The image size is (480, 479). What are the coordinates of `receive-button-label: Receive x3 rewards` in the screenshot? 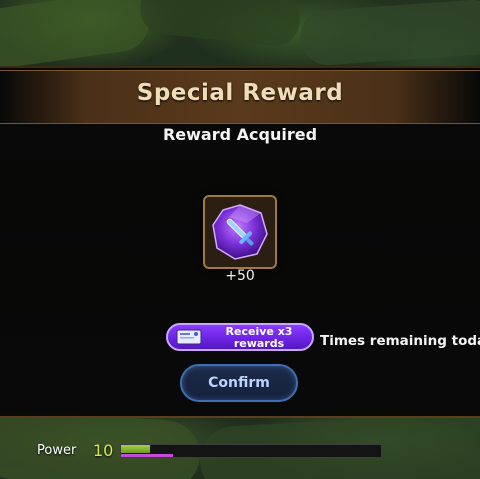 It's located at (259, 337).